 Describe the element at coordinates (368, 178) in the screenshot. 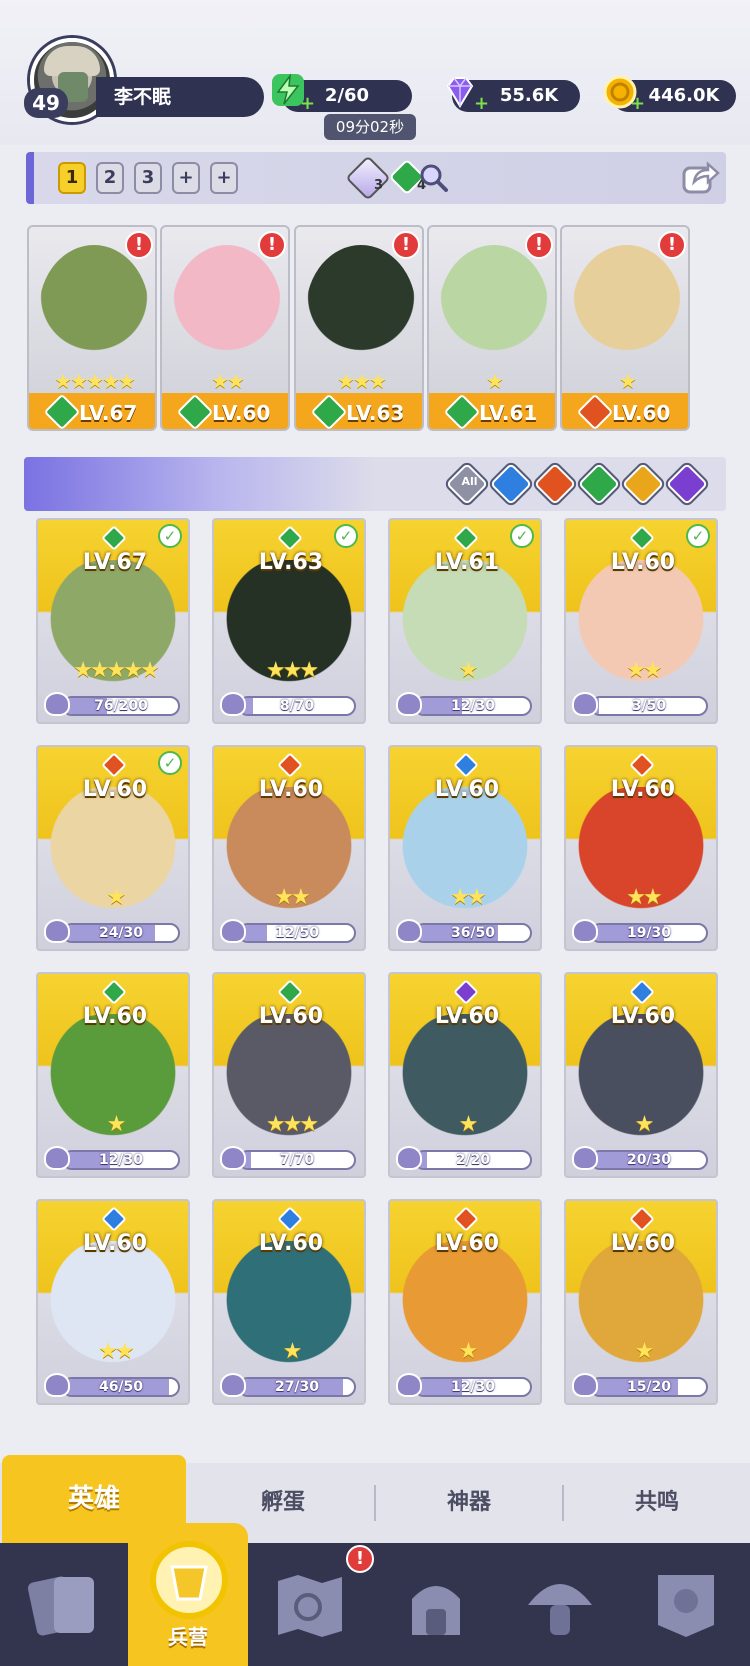

I see `white-crystal-icon` at that location.